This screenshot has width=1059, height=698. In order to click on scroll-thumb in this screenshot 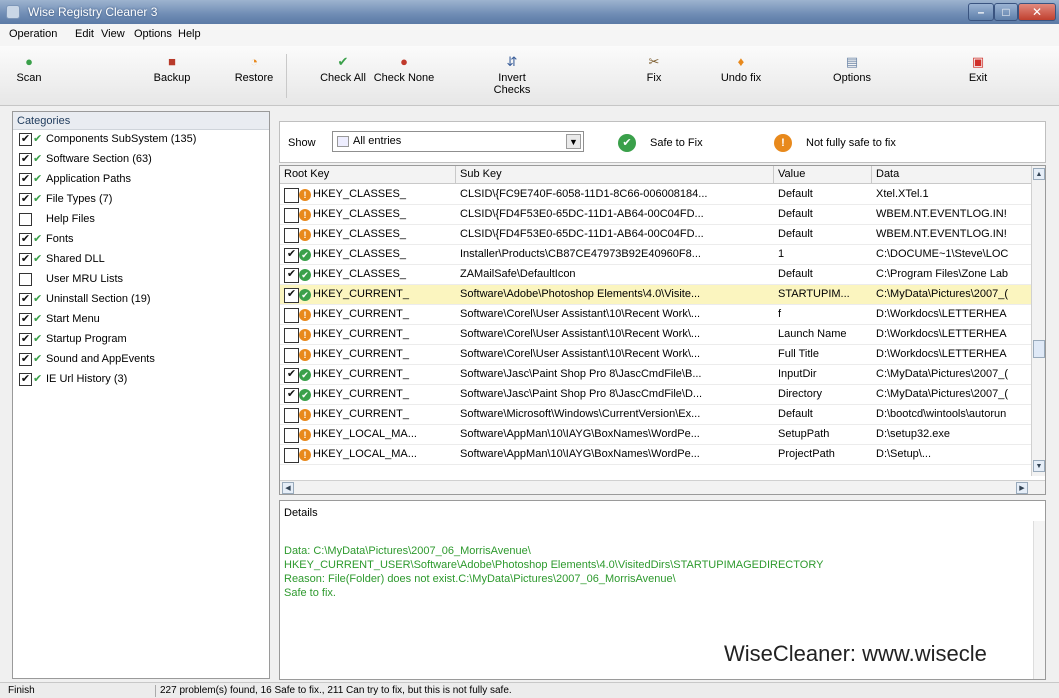, I will do `click(1039, 349)`.